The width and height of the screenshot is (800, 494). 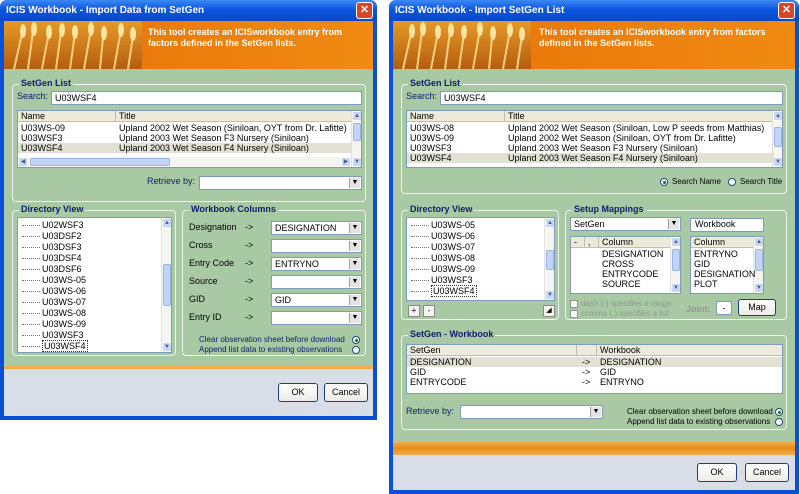 What do you see at coordinates (625, 224) in the screenshot?
I see `mapping-source-combo: SetGen ▼` at bounding box center [625, 224].